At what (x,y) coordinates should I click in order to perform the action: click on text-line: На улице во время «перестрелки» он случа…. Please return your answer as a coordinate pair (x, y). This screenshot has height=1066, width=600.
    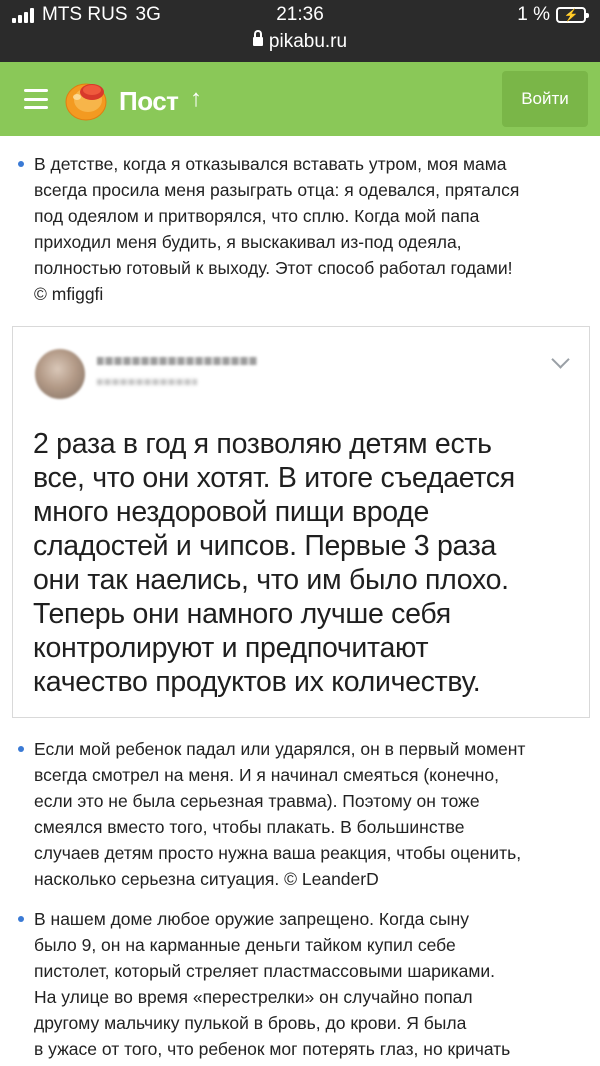
    Looking at the image, I should click on (253, 997).